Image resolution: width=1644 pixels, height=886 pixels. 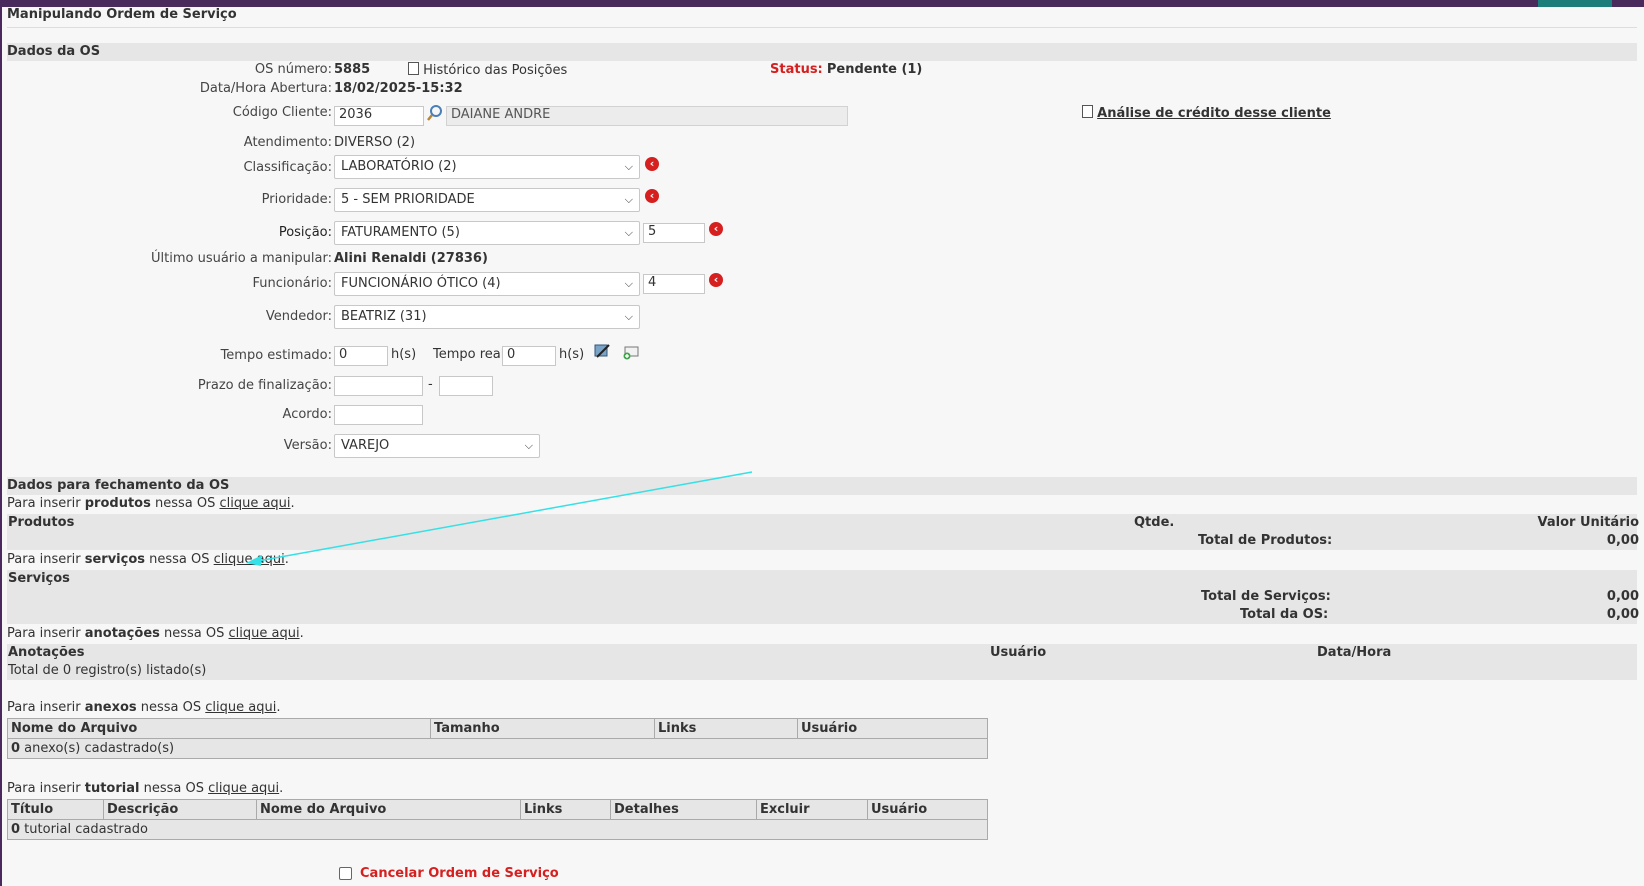 I want to click on annotation-arrow, so click(x=499, y=518).